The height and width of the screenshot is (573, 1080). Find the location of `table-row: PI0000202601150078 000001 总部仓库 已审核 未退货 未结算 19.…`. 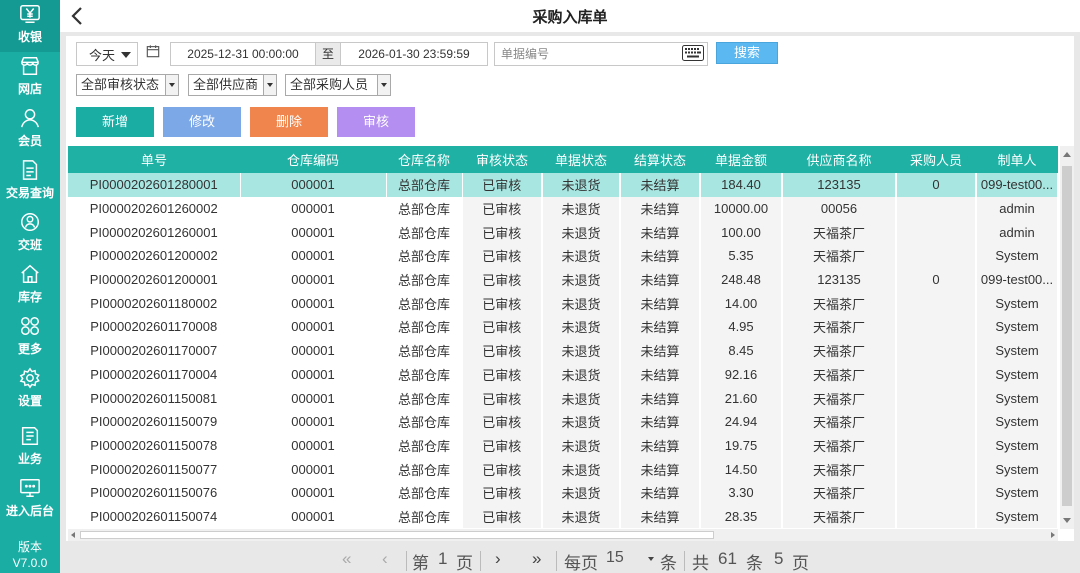

table-row: PI0000202601150078 000001 总部仓库 已审核 未退货 未结算 19.… is located at coordinates (563, 445).